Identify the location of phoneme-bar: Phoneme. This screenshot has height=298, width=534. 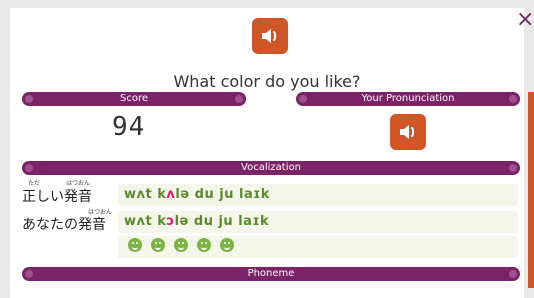
(271, 274).